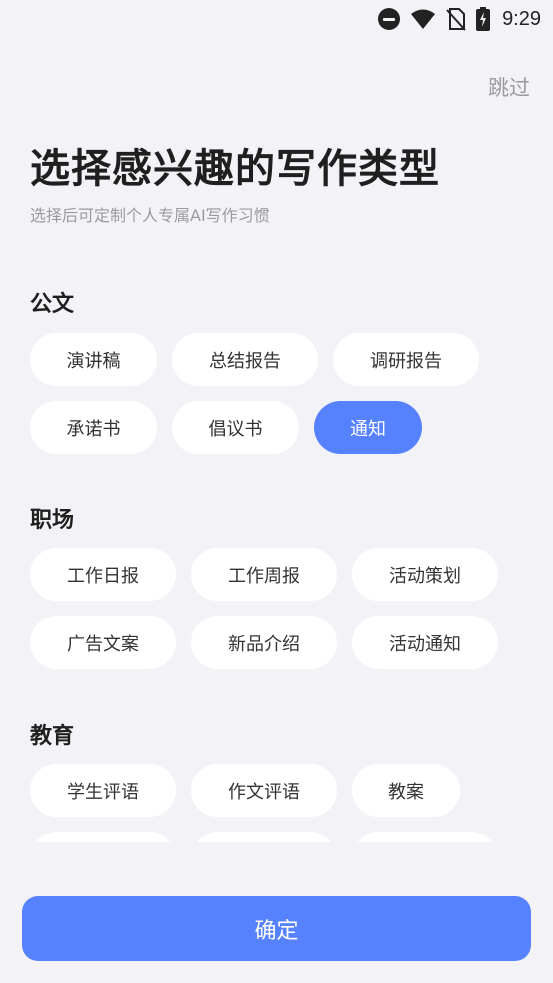 Image resolution: width=553 pixels, height=983 pixels. What do you see at coordinates (425, 642) in the screenshot?
I see `chip-event-notice: 活动通知` at bounding box center [425, 642].